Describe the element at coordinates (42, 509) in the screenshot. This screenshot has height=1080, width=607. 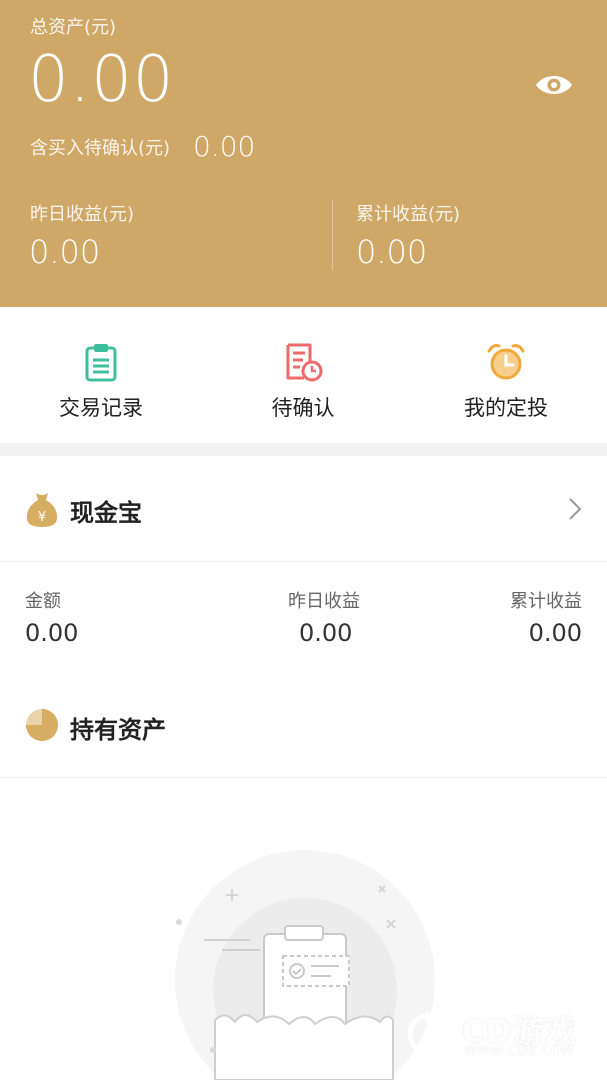
I see `money-bag-icon: ¥` at that location.